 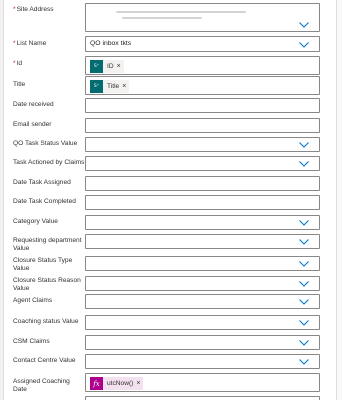 I want to click on csm-claims-label: CSM Claims, so click(x=31, y=341).